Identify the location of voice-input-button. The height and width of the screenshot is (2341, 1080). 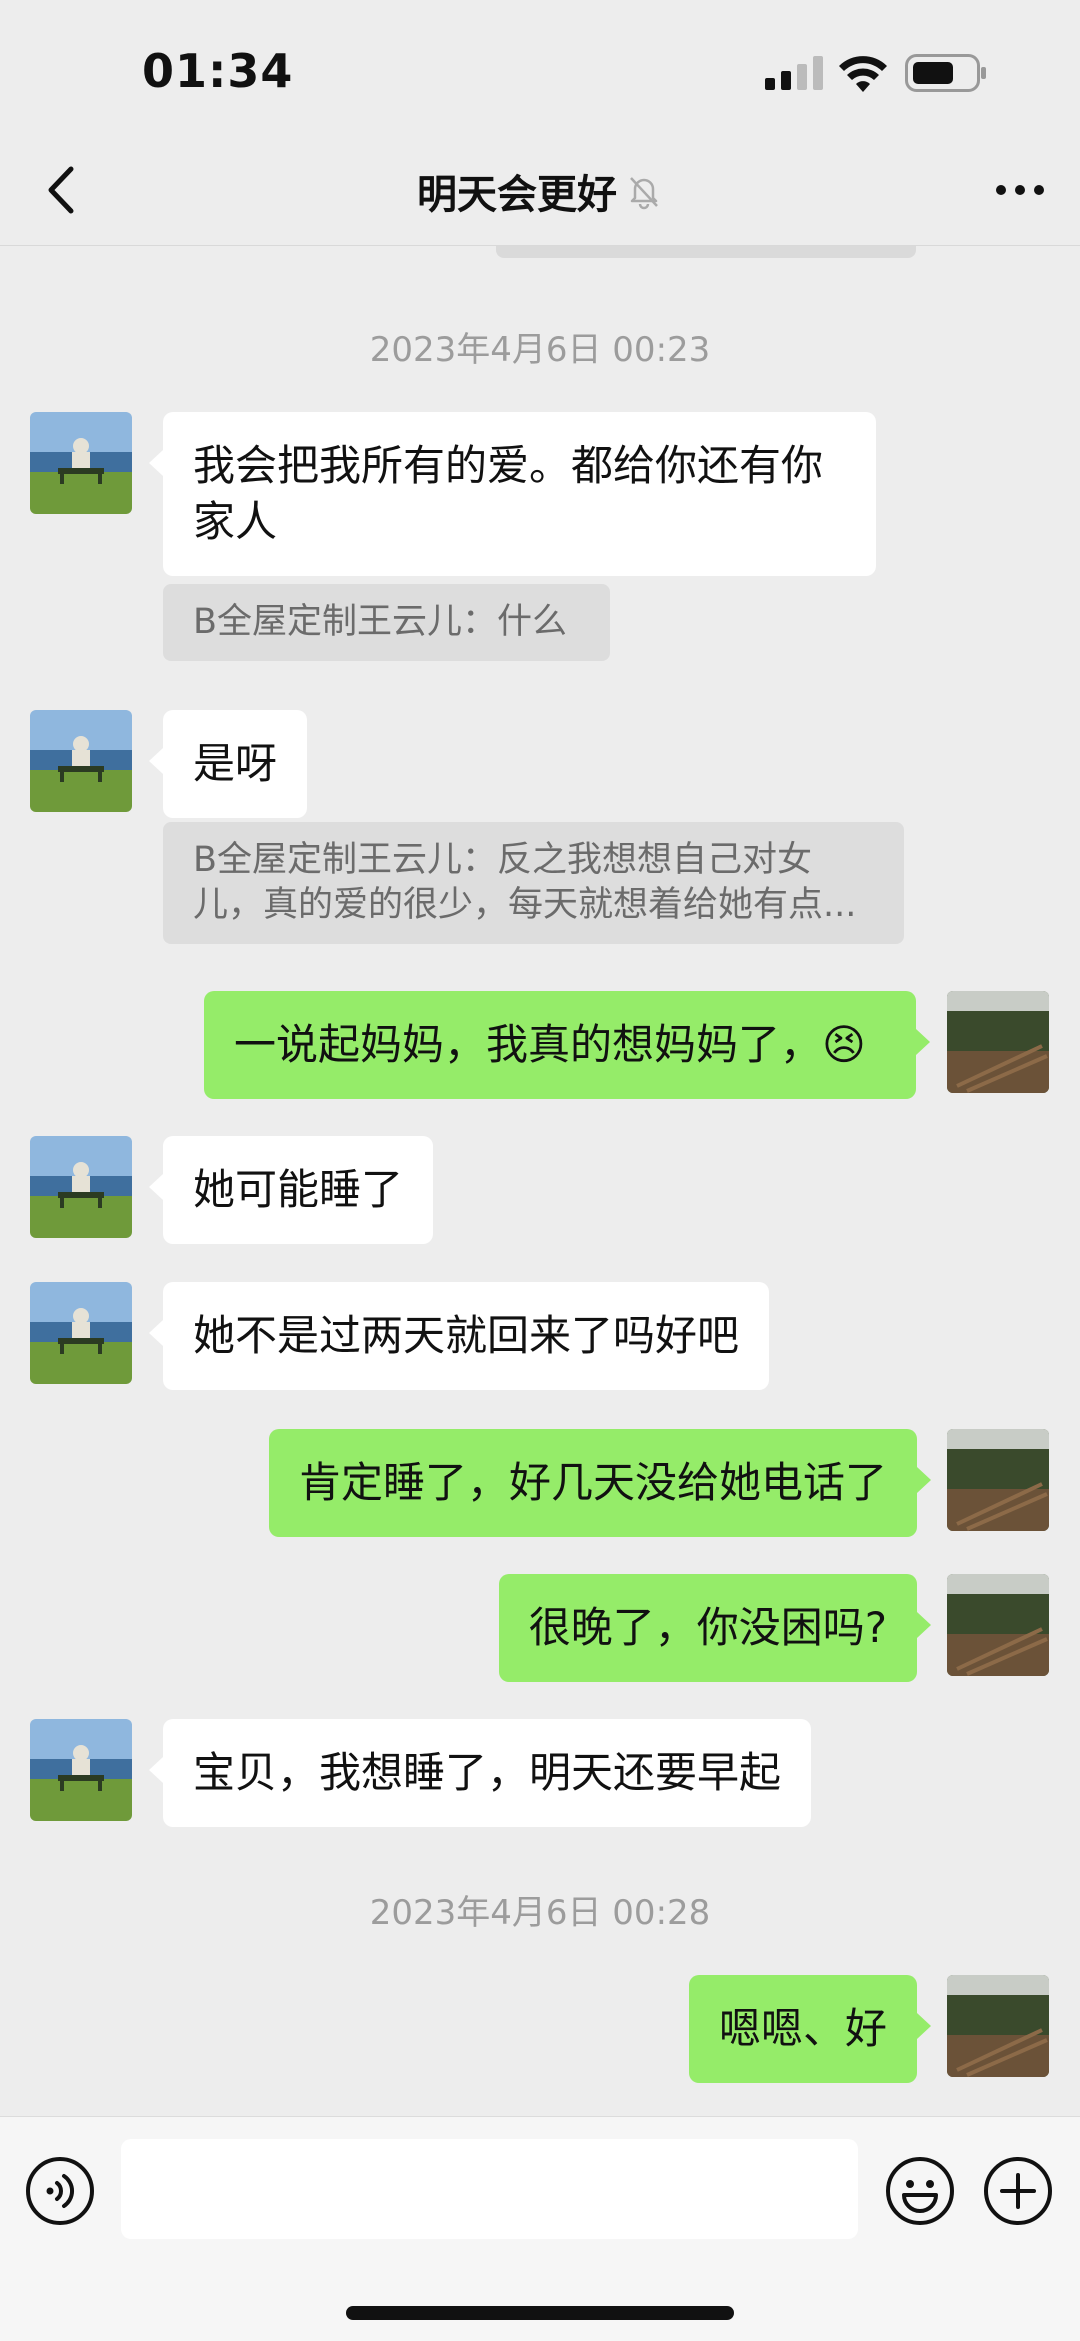
(60, 2191).